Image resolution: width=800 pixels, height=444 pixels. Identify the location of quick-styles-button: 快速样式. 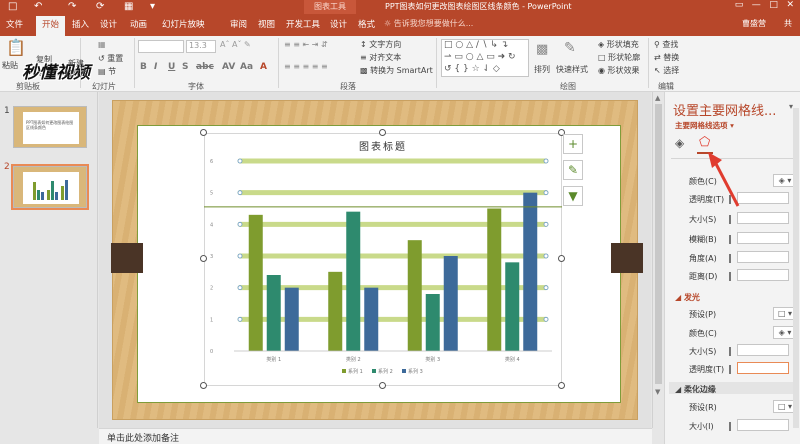
(572, 69).